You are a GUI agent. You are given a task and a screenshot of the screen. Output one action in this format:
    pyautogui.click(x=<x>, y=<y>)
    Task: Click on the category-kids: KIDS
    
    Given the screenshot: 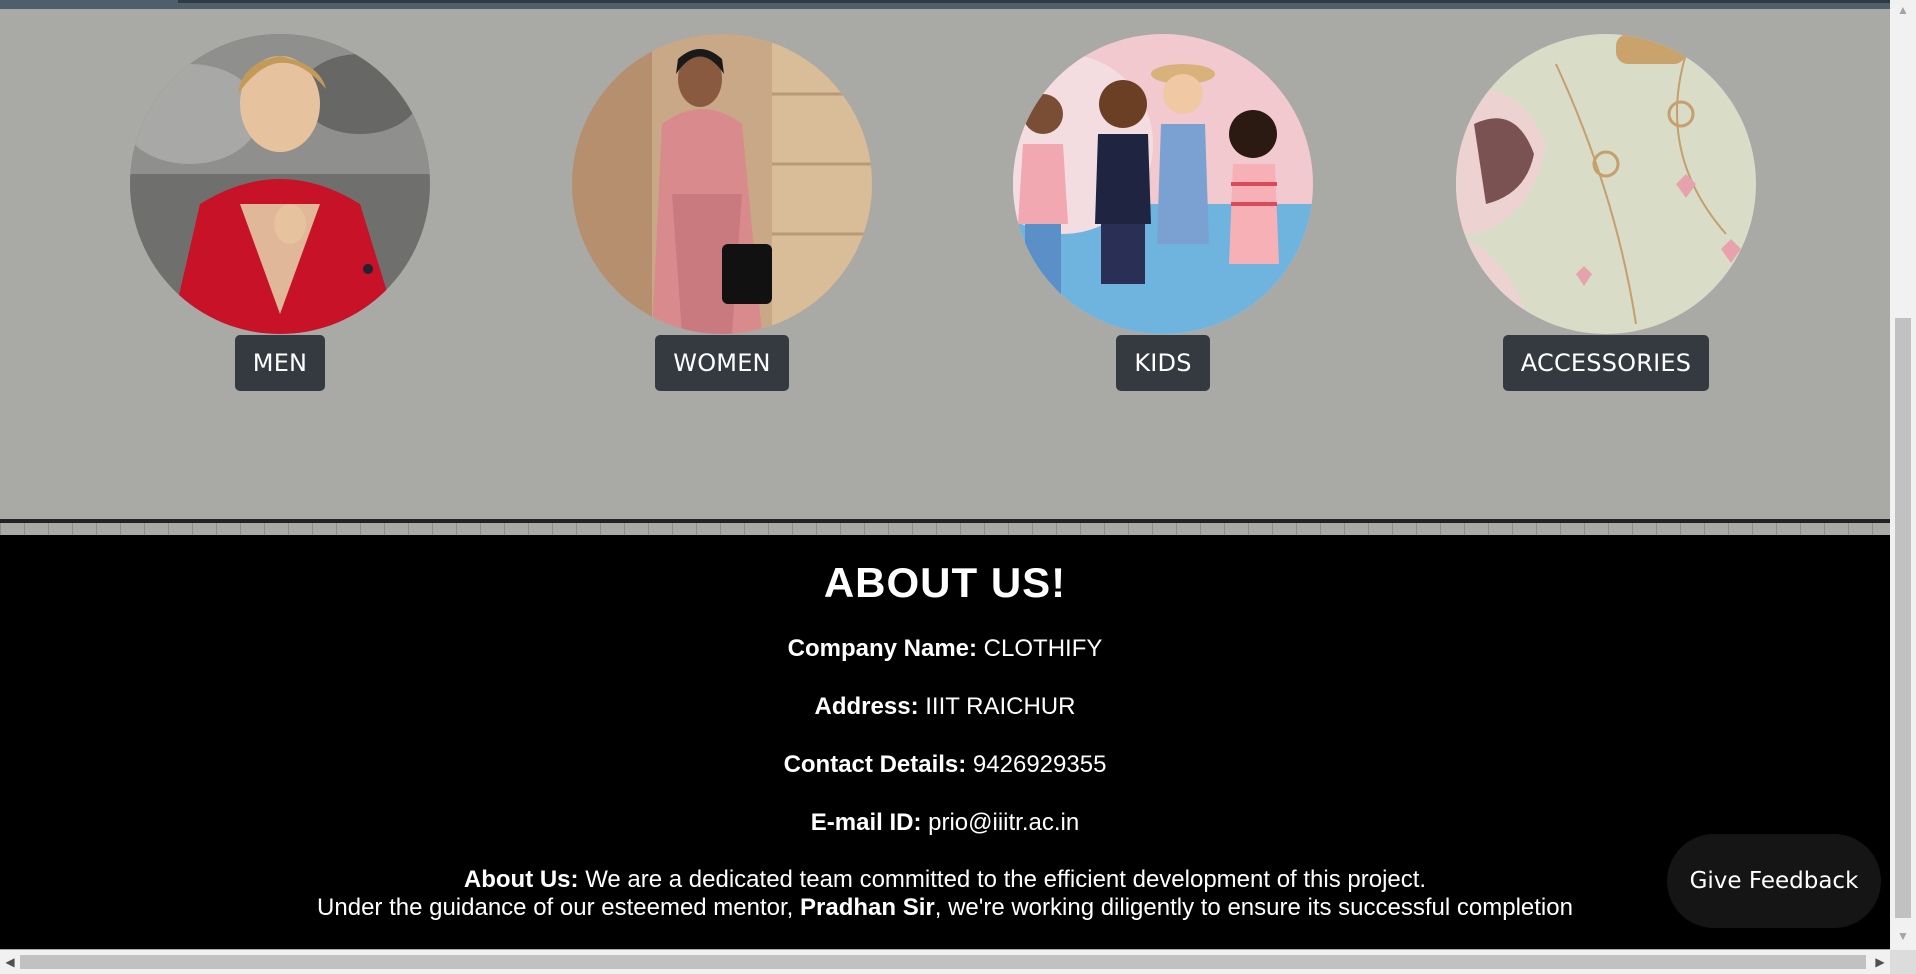 What is the action you would take?
    pyautogui.click(x=1163, y=212)
    